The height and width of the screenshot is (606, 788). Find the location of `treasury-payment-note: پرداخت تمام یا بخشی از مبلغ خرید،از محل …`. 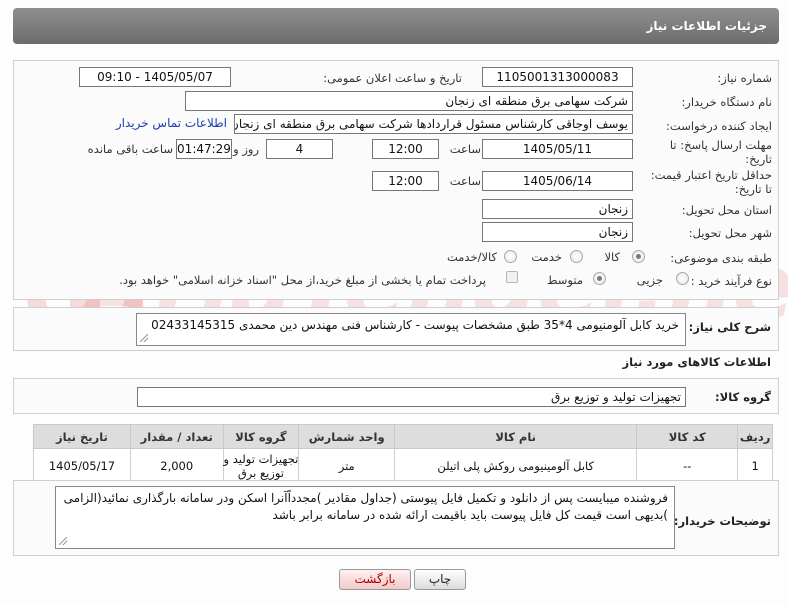

treasury-payment-note: پرداخت تمام یا بخشی از مبلغ خرید،از محل … is located at coordinates (302, 280).